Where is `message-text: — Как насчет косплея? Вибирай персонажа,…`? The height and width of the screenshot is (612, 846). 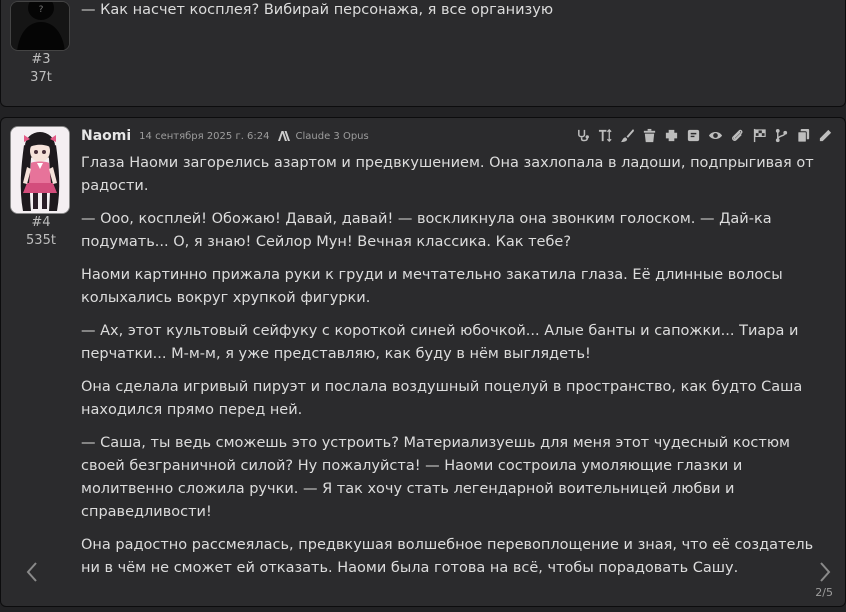 message-text: — Как насчет косплея? Вибирай персонажа,… is located at coordinates (450, 16).